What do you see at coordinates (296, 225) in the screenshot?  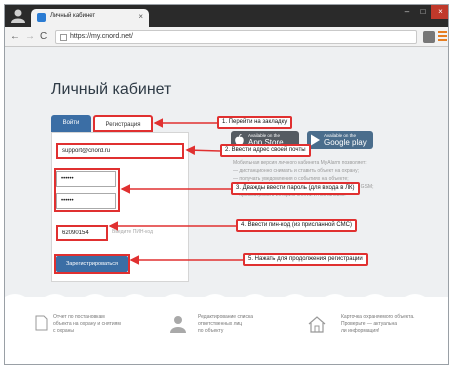 I see `callout-step-4: 4. Ввести пин-код (из присланной СМС)` at bounding box center [296, 225].